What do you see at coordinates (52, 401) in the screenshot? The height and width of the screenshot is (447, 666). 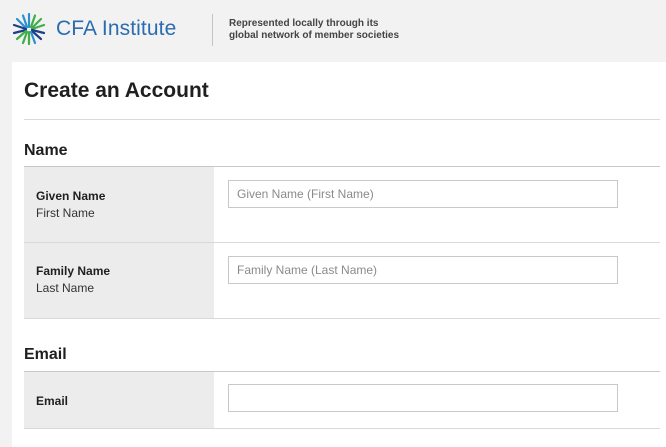 I see `email-label: Email` at bounding box center [52, 401].